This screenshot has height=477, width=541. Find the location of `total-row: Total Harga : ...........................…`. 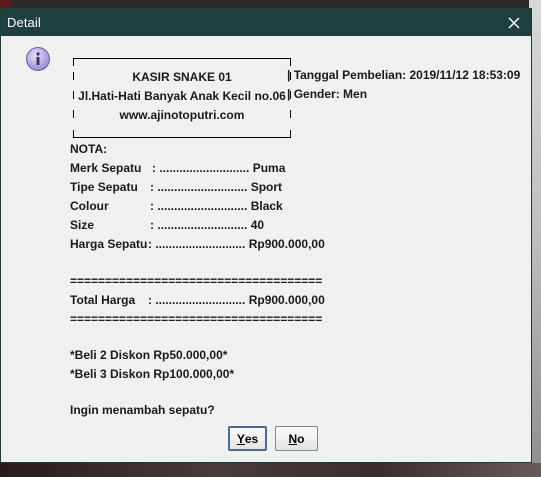

total-row: Total Harga : ...........................… is located at coordinates (197, 300).